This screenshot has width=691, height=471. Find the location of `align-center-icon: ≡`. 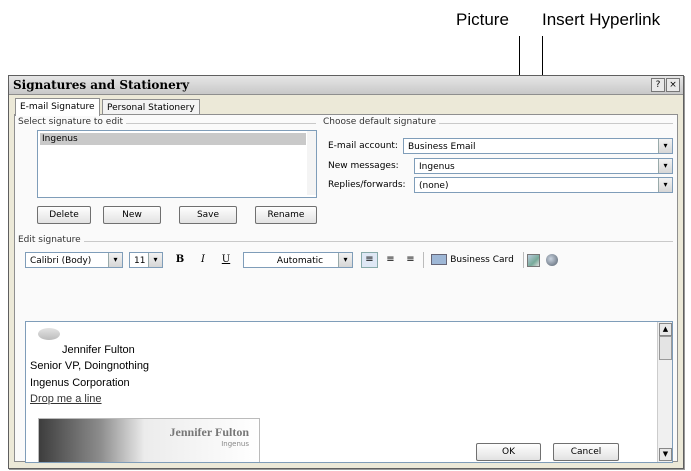

align-center-icon: ≡ is located at coordinates (390, 260).